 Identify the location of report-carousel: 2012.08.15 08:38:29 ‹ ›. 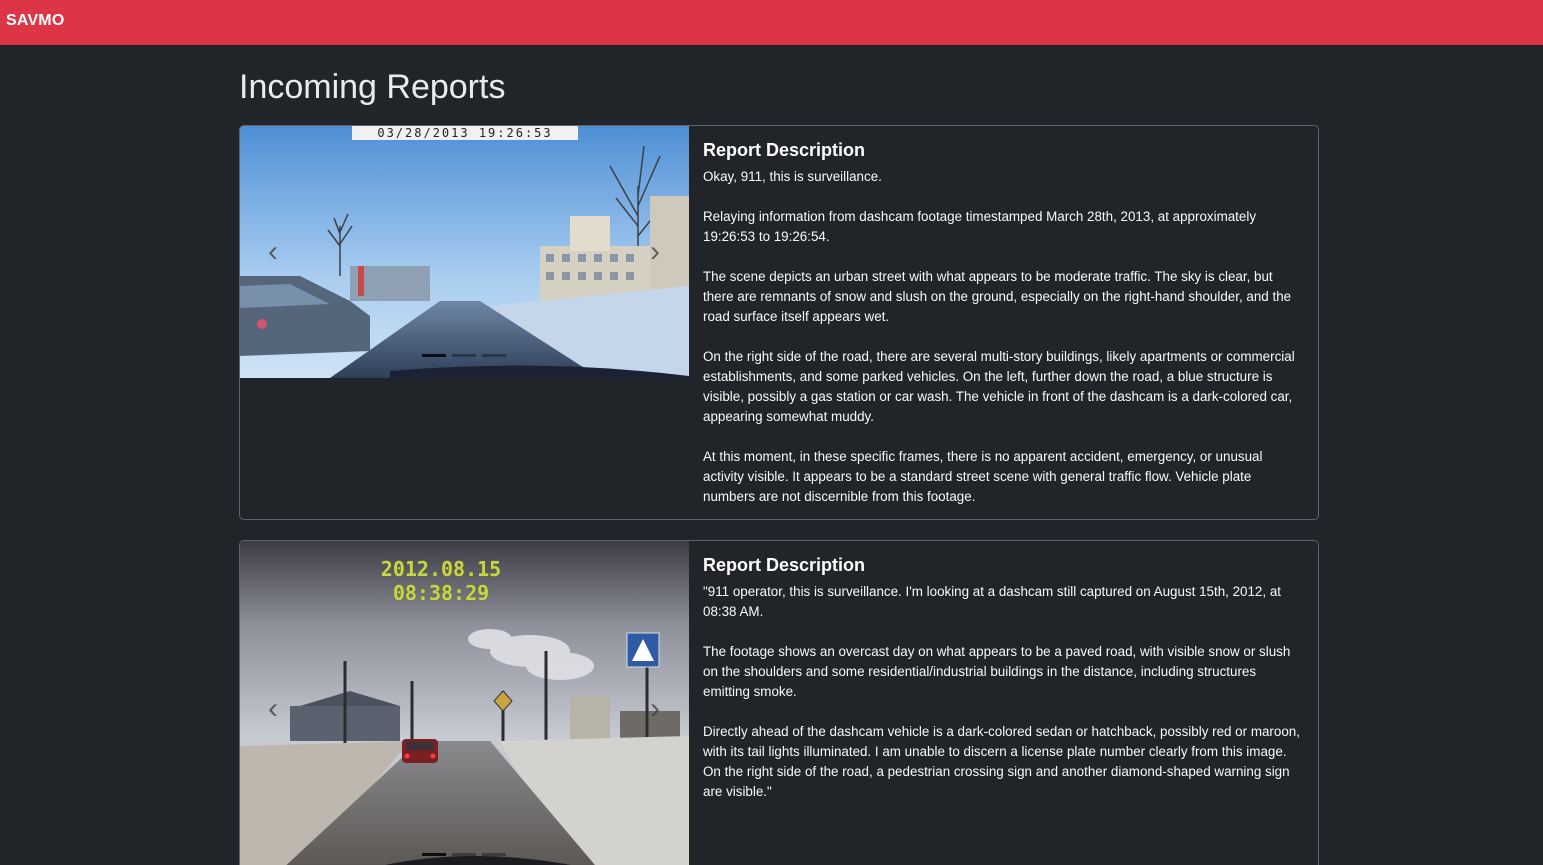
(464, 703).